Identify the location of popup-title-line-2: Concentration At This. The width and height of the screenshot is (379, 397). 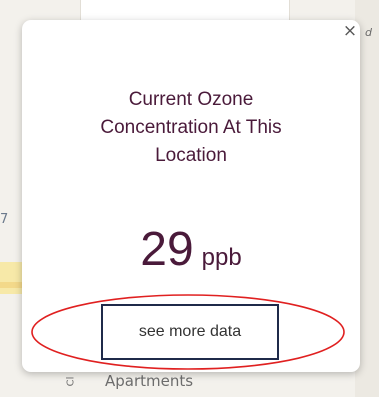
(191, 127).